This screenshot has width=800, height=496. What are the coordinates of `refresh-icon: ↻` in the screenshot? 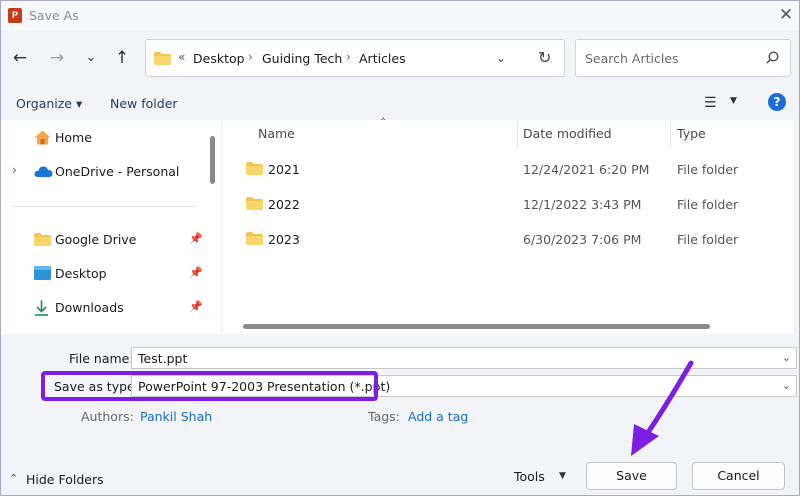 It's located at (544, 57).